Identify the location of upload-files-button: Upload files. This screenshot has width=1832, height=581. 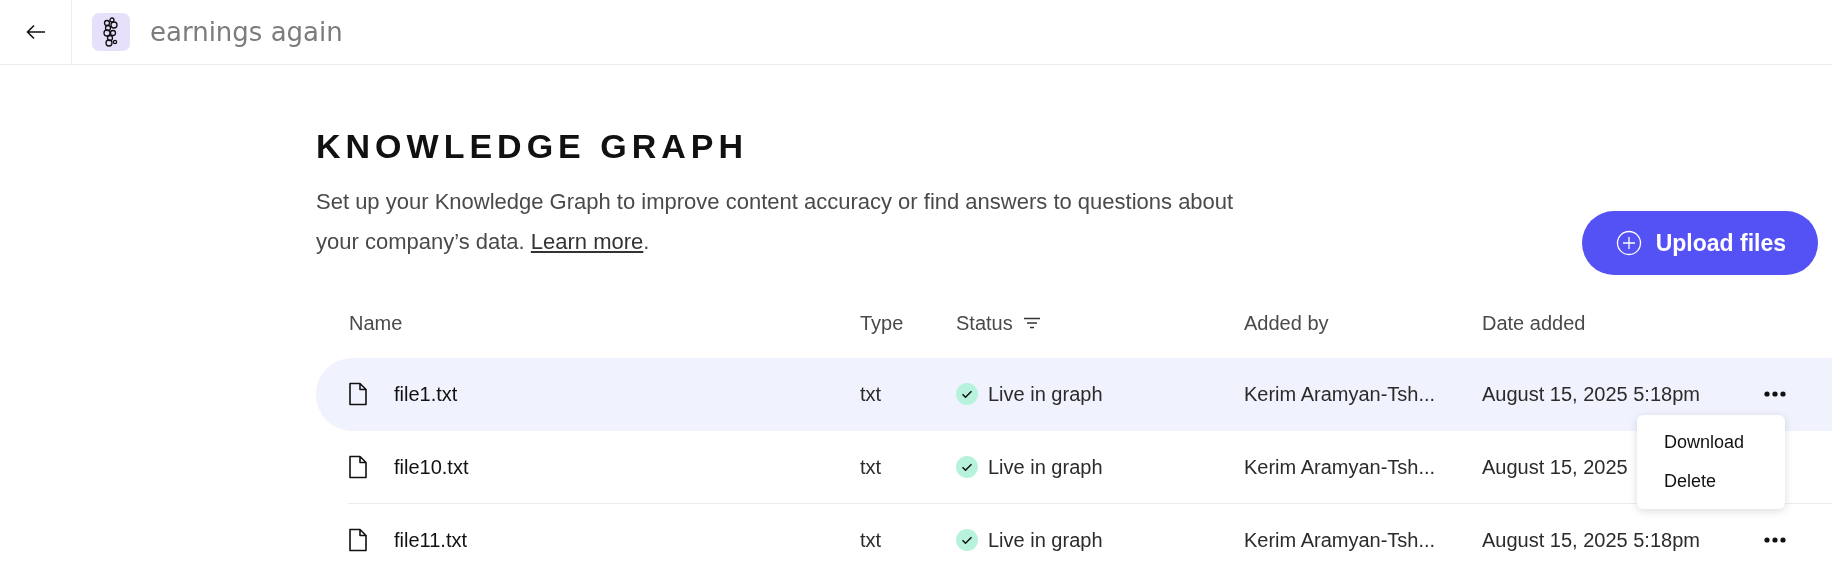
(1699, 243).